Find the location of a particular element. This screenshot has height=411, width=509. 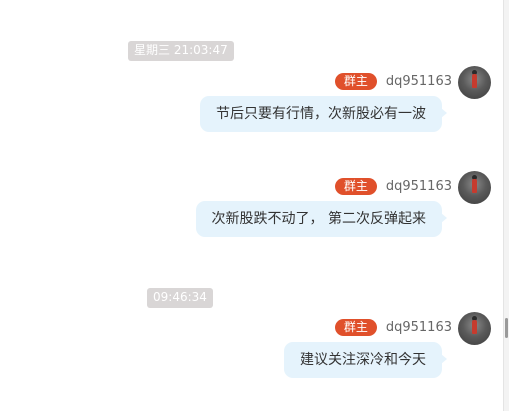

message-bubble: 节后只要有行情，次新股必有一波 is located at coordinates (323, 114).